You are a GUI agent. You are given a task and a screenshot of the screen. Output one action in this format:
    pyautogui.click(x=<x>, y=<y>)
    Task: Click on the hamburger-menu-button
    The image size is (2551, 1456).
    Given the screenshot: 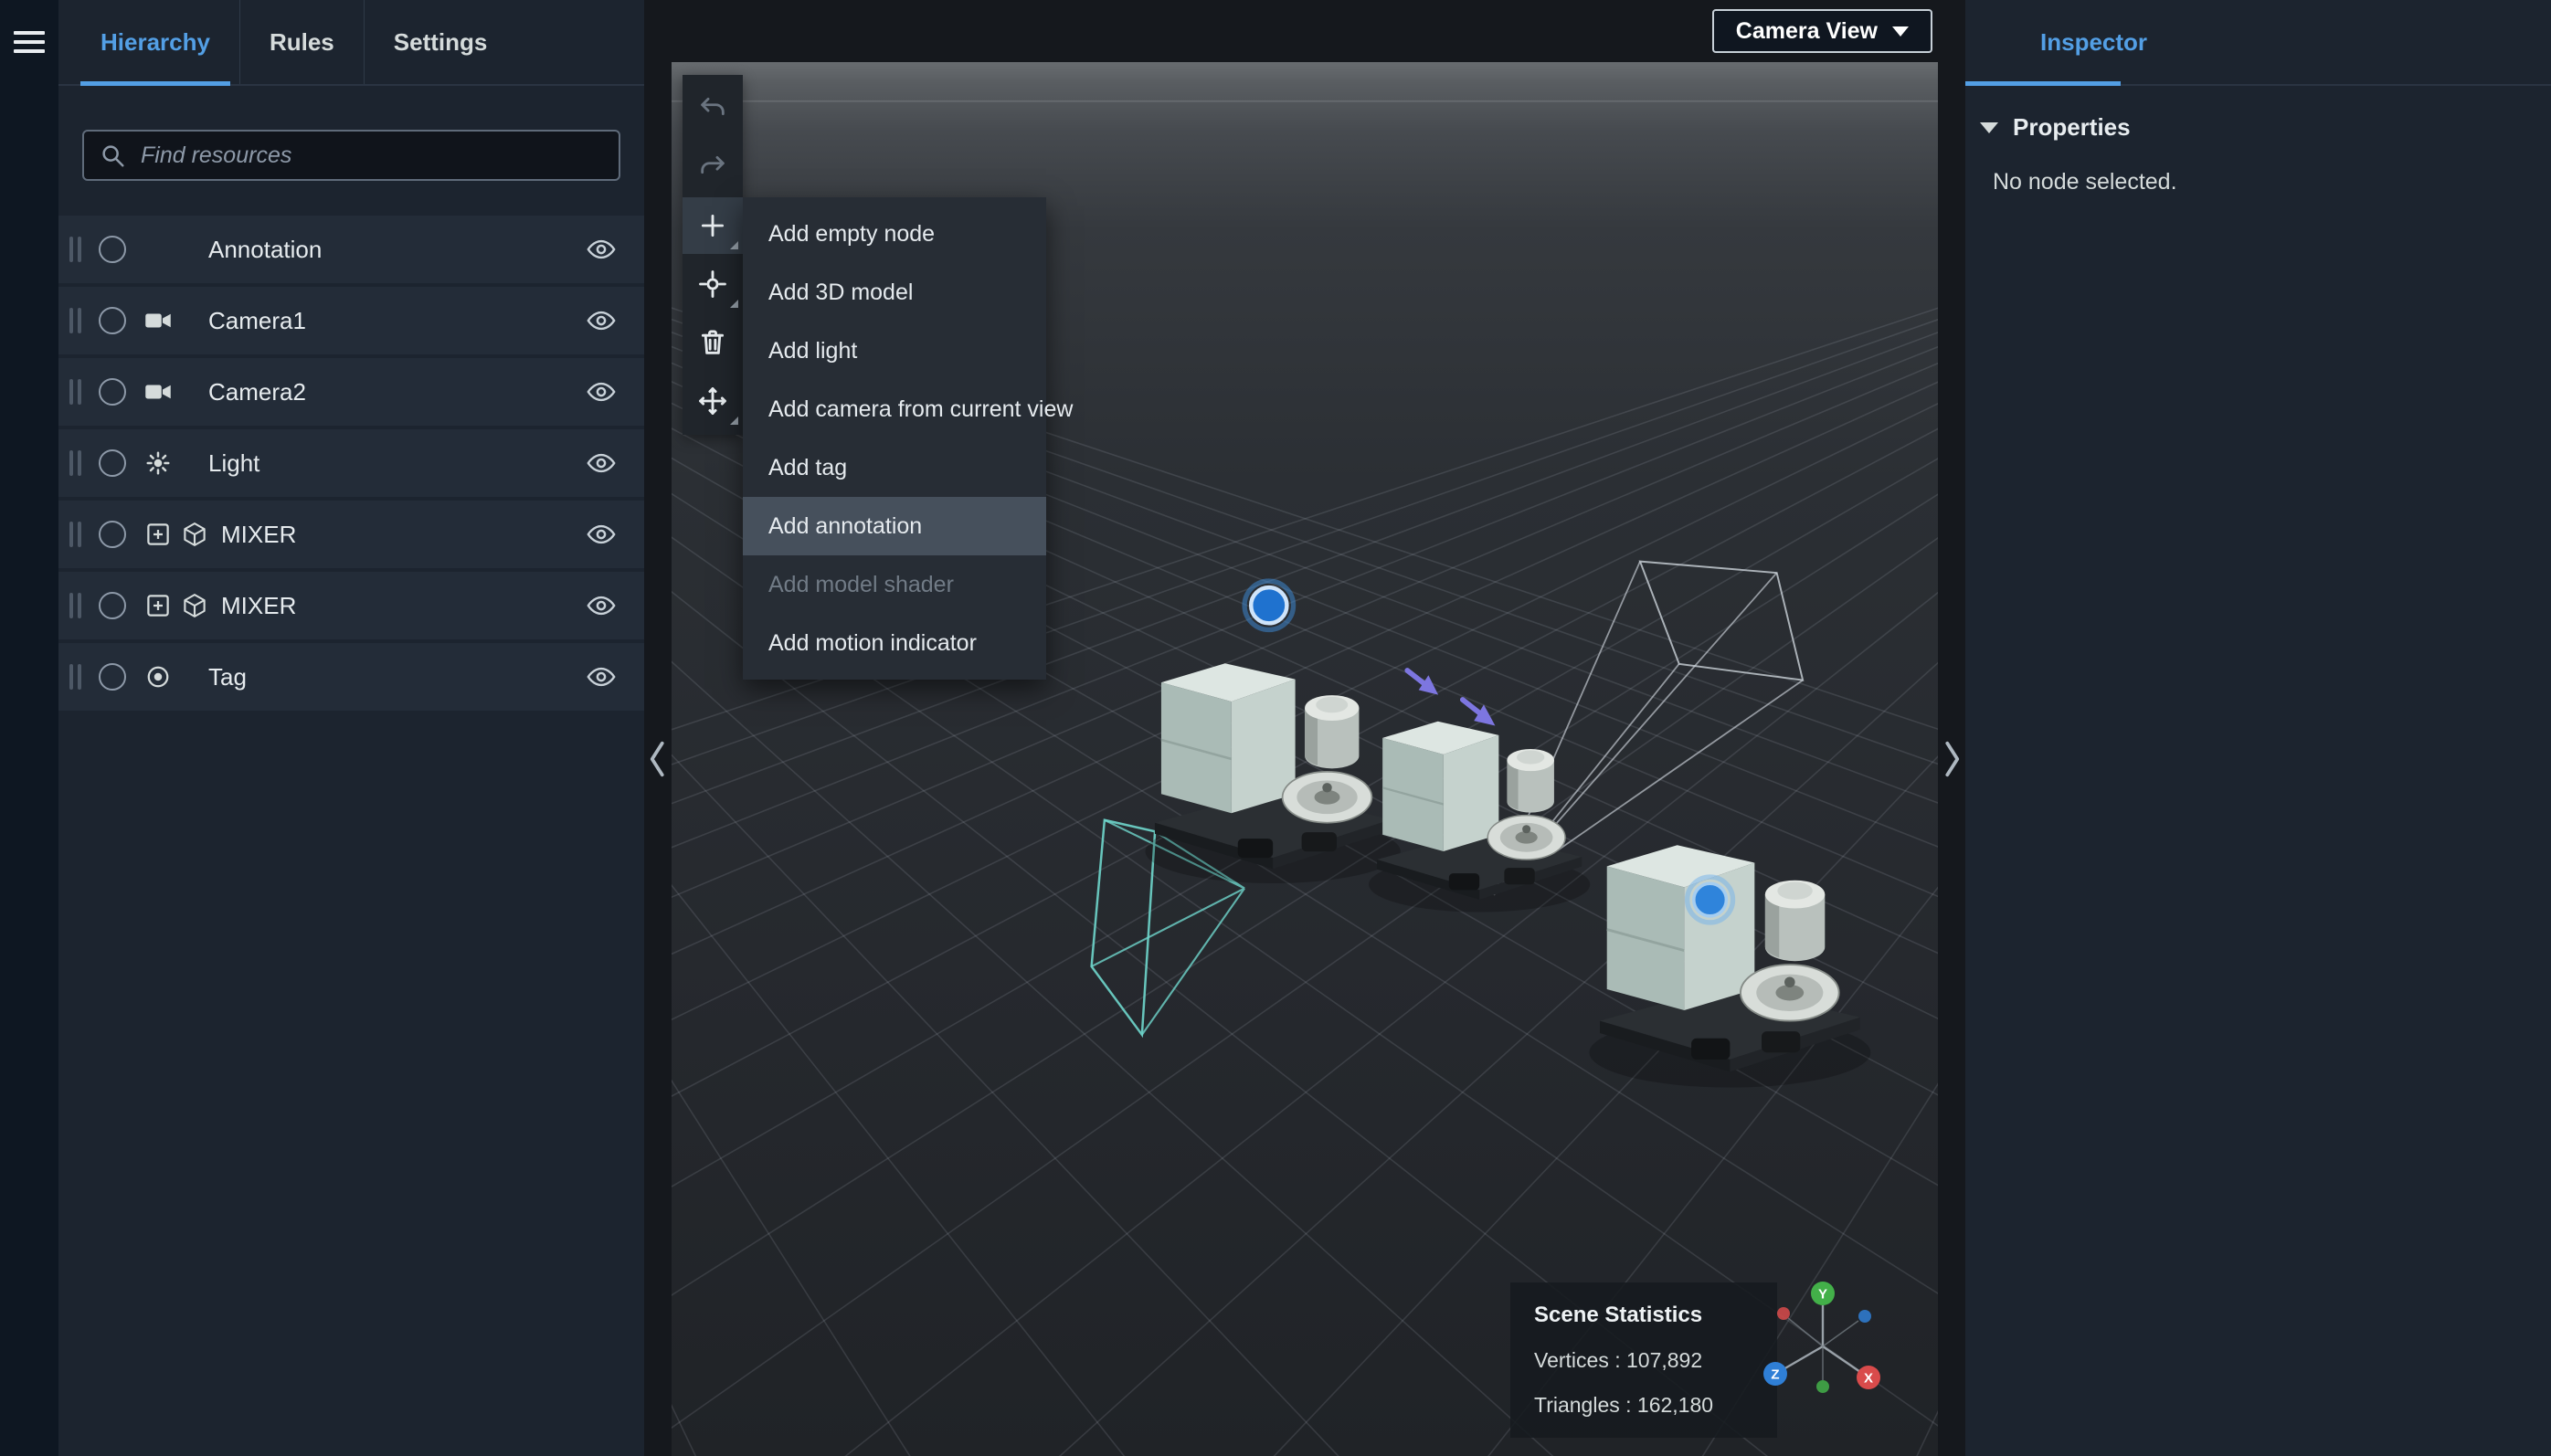 What is the action you would take?
    pyautogui.click(x=29, y=42)
    